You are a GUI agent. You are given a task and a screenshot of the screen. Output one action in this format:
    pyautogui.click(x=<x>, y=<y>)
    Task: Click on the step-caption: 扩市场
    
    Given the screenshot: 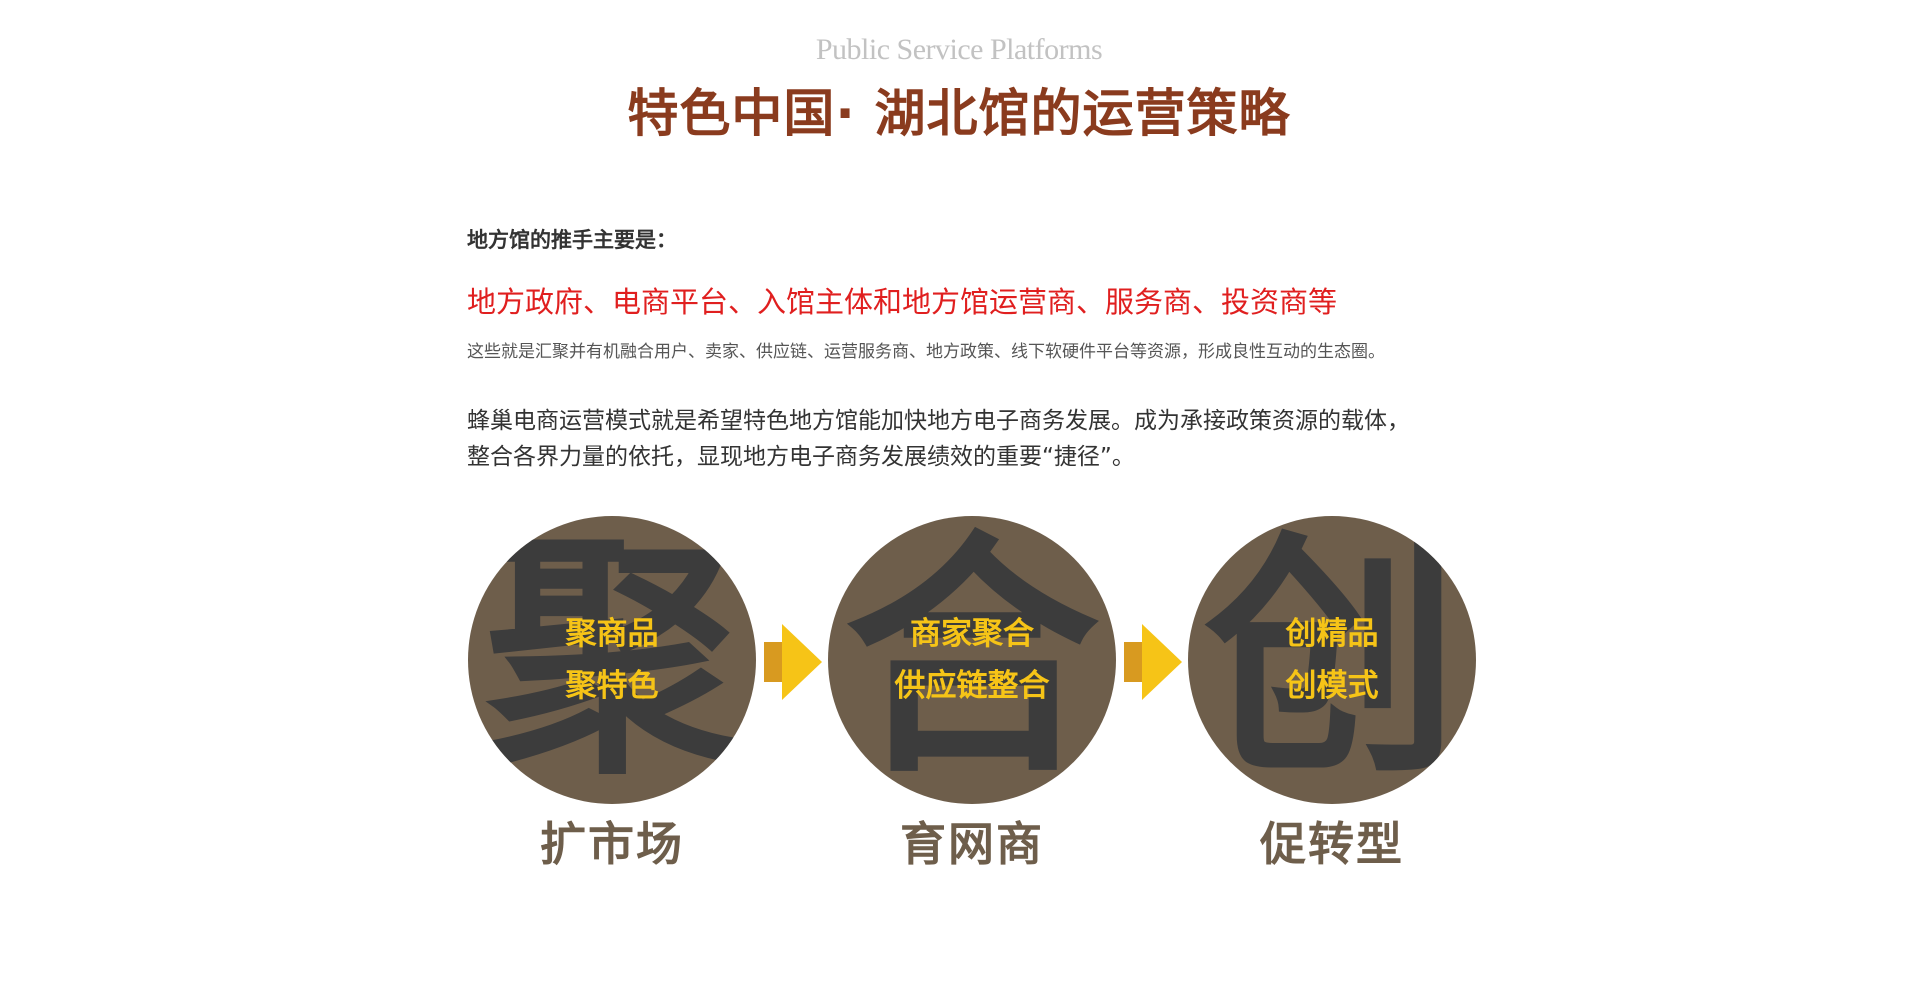 What is the action you would take?
    pyautogui.click(x=612, y=844)
    